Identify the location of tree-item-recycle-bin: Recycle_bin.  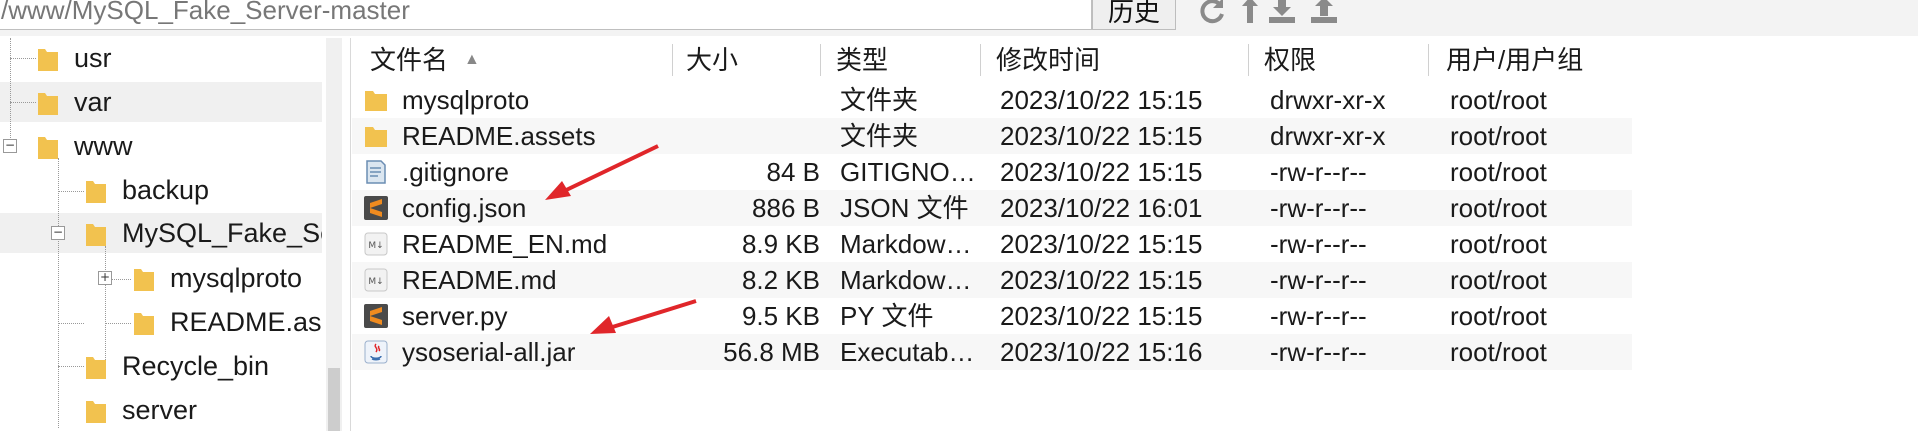
(161, 366).